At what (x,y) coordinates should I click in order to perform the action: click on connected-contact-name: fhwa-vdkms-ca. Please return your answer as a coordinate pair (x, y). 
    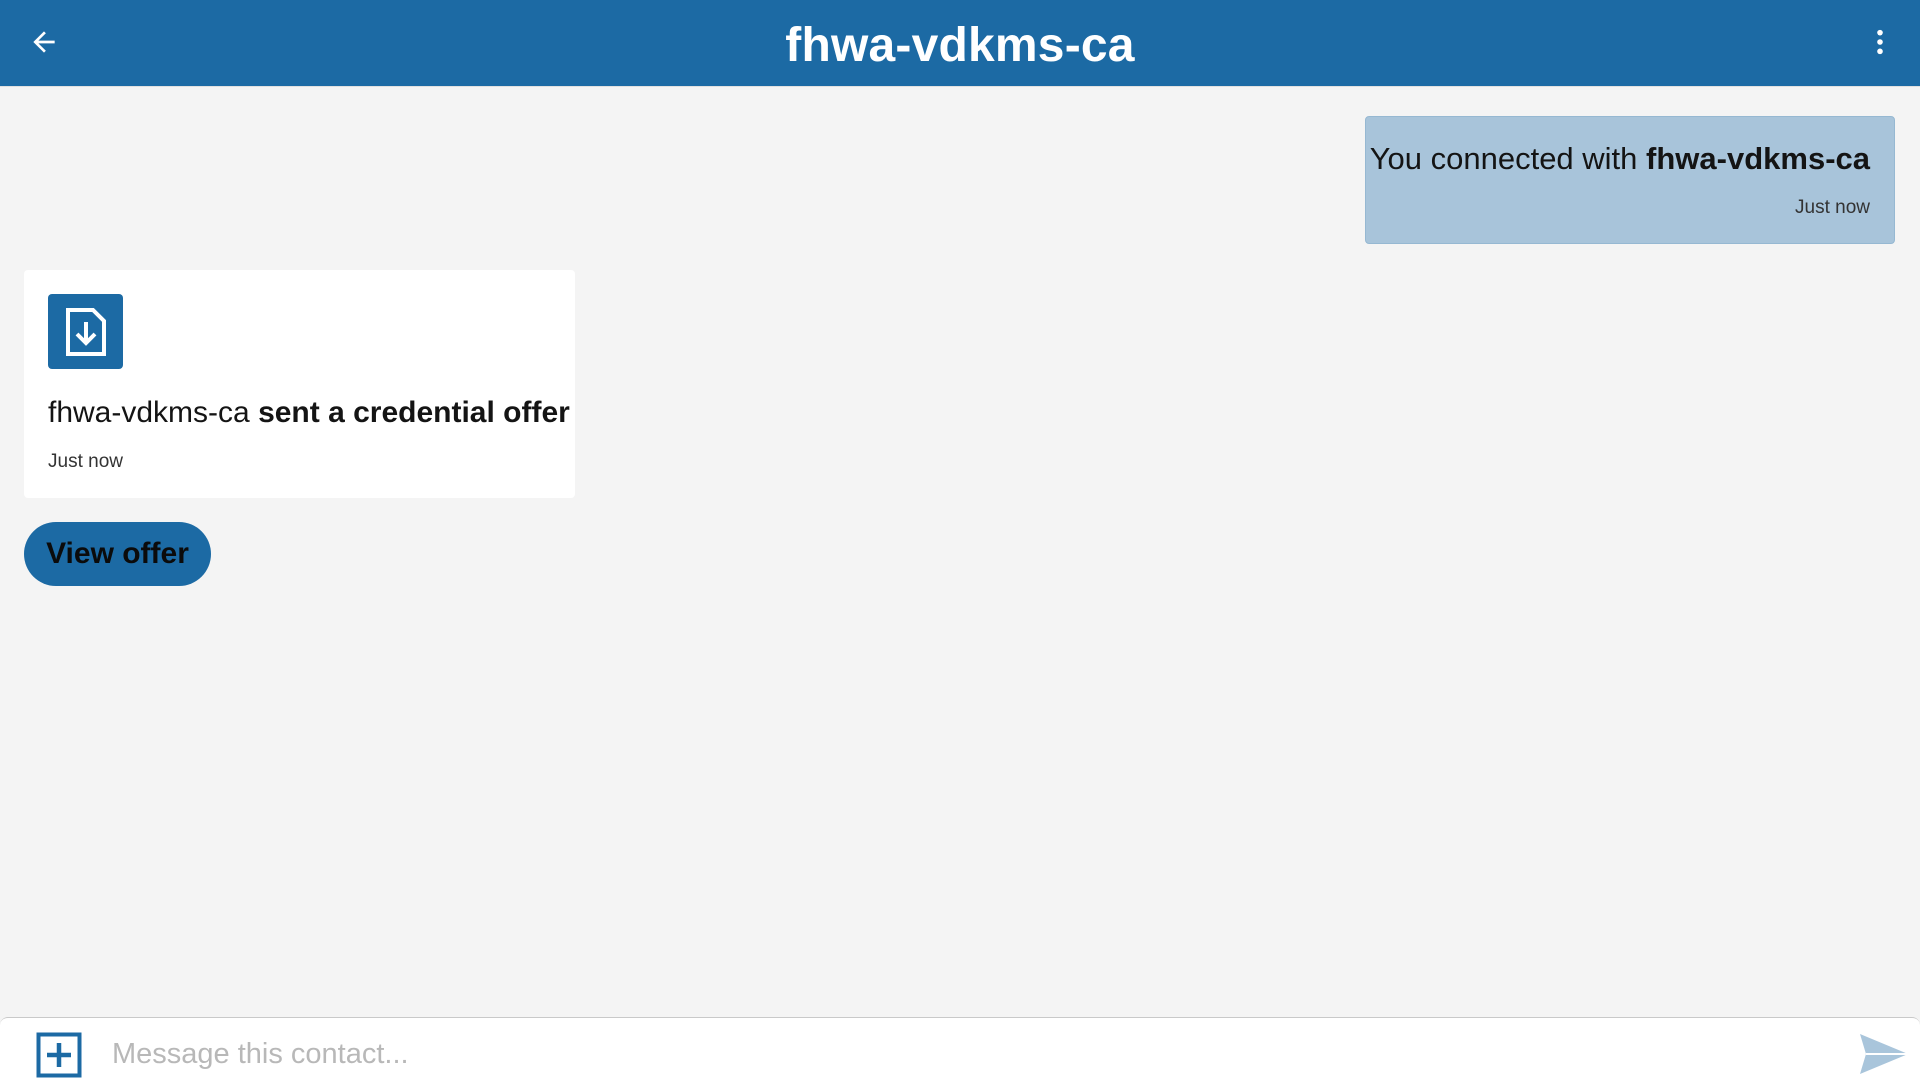
    Looking at the image, I should click on (1758, 158).